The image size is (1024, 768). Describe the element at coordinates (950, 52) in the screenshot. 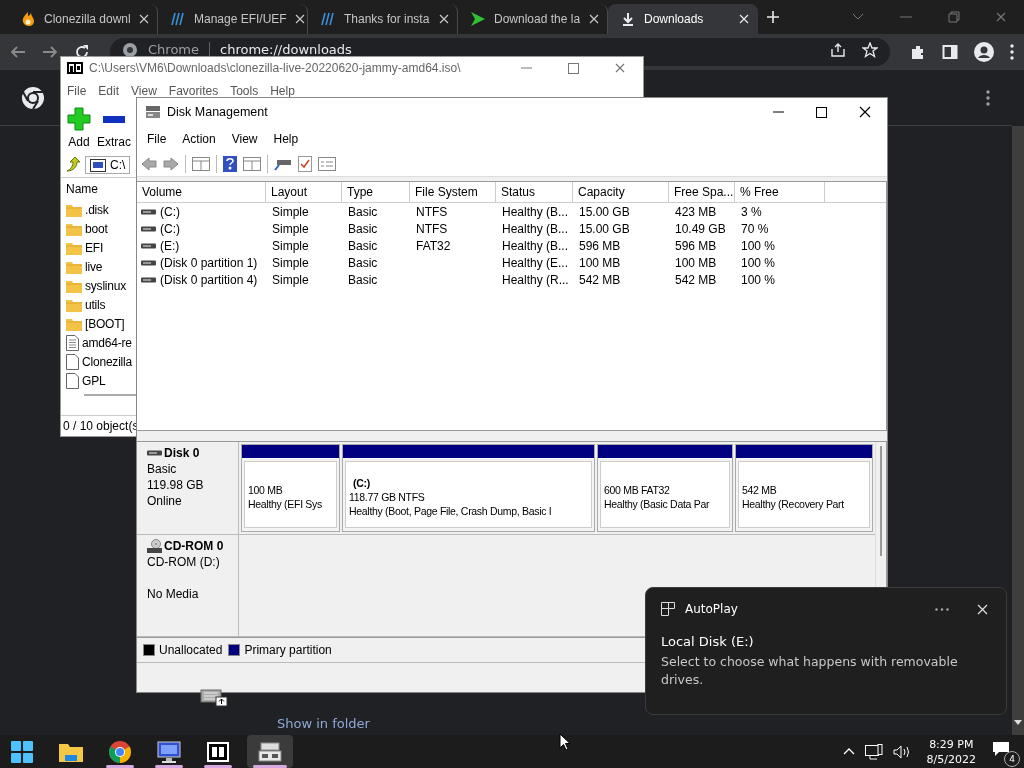

I see `sidebar-icon` at that location.